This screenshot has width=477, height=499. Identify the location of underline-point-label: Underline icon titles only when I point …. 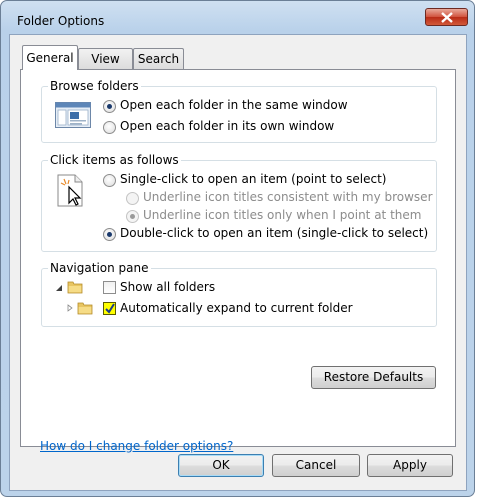
(282, 215).